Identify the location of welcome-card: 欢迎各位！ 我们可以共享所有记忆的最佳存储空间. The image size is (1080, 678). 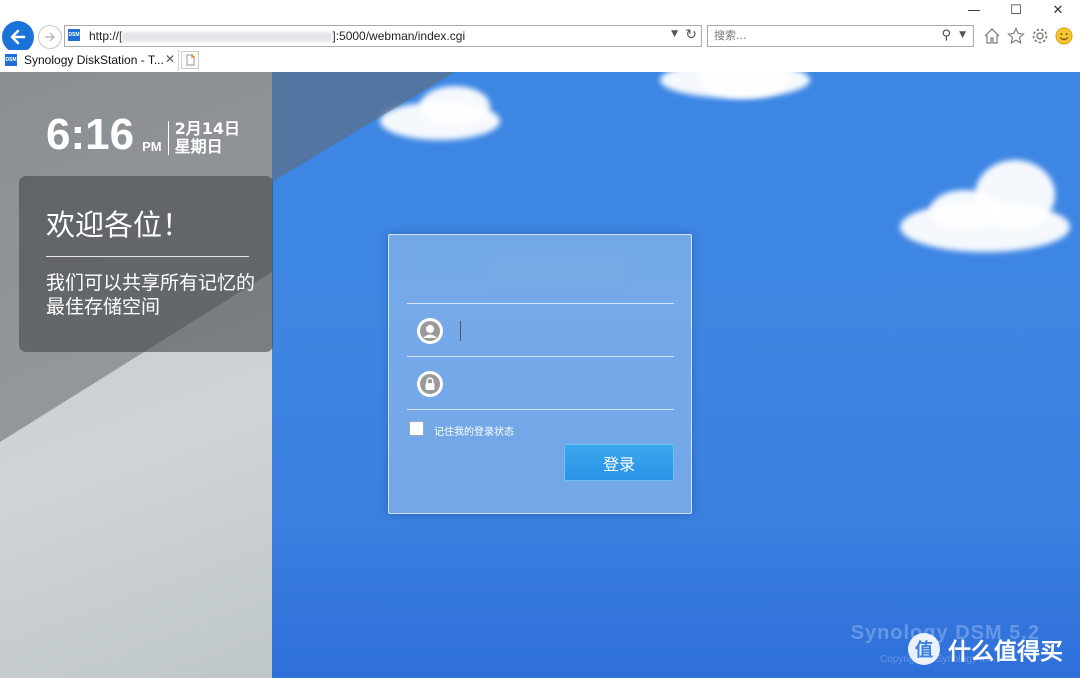
(146, 264).